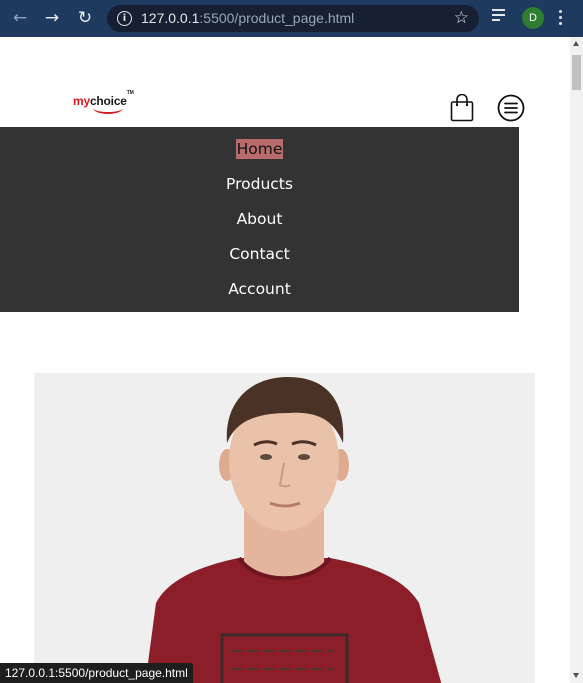  What do you see at coordinates (576, 675) in the screenshot?
I see `scroll-down-arrow-icon` at bounding box center [576, 675].